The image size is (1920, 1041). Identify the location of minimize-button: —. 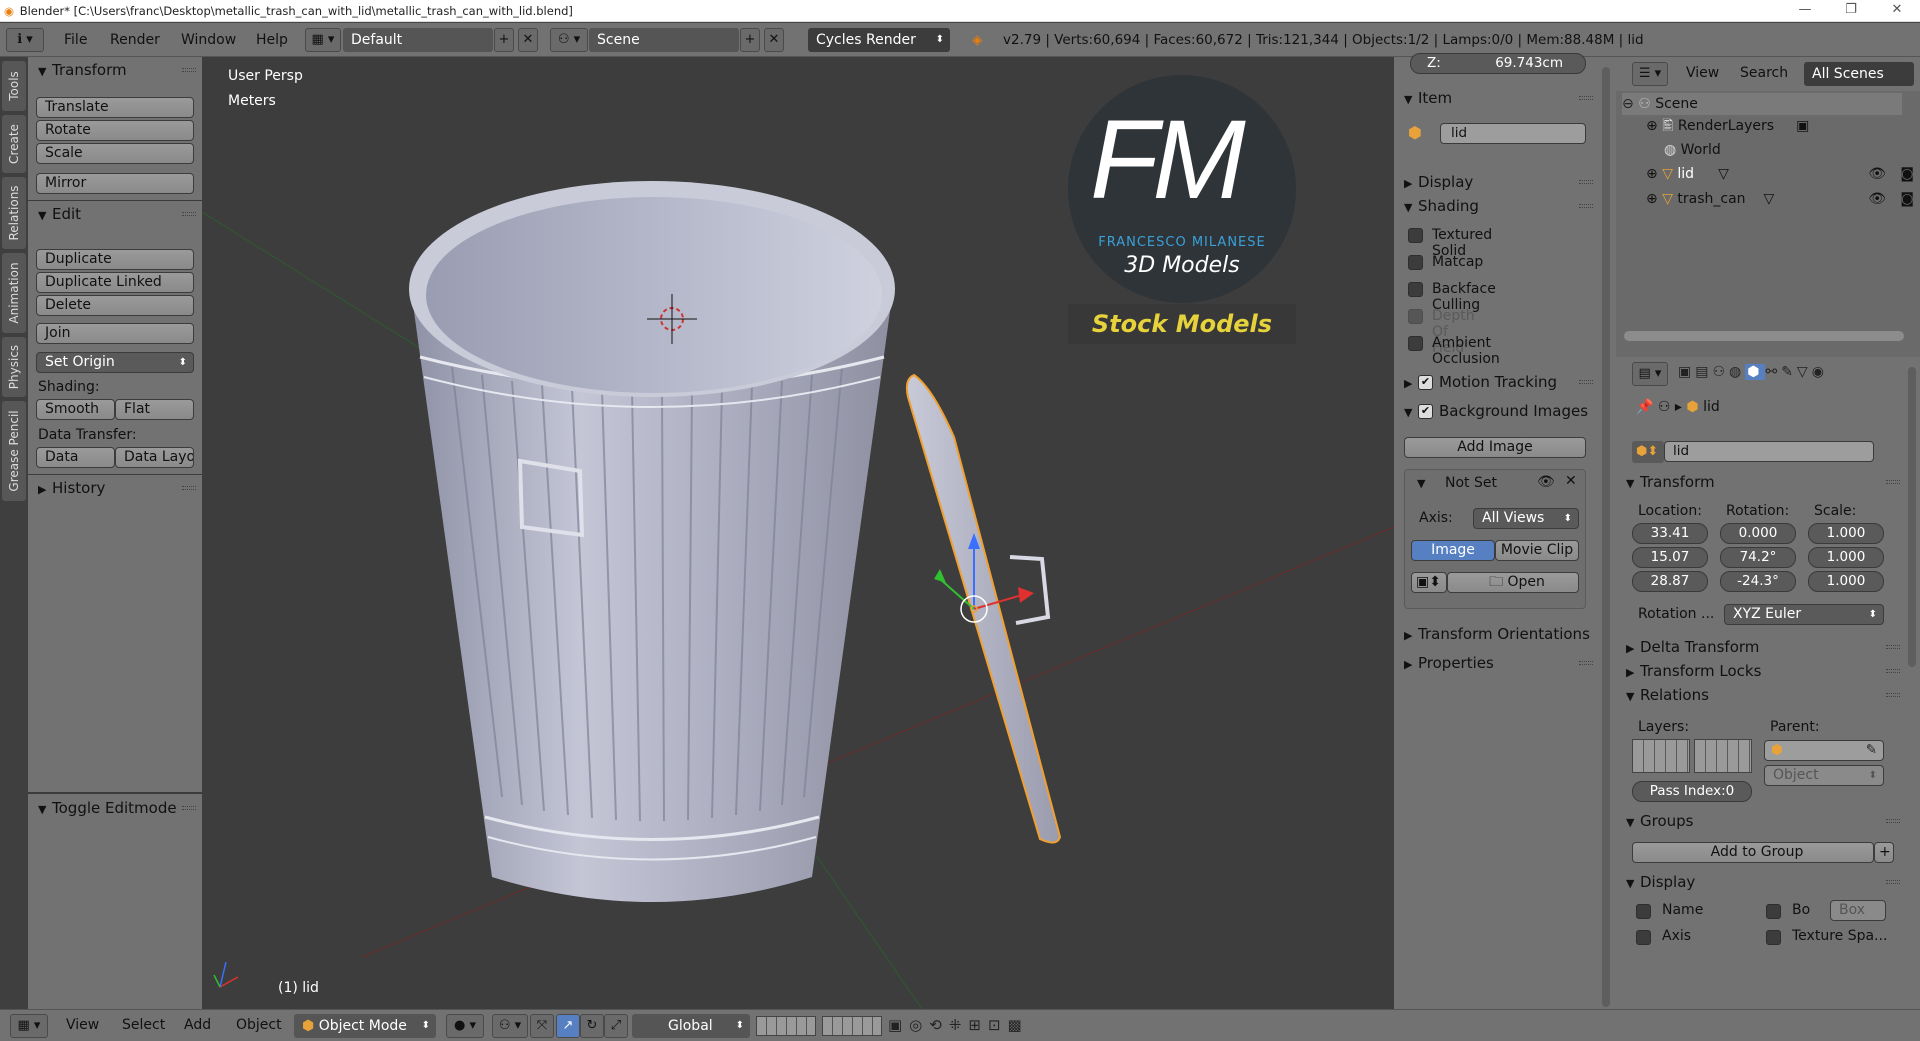
(1805, 11).